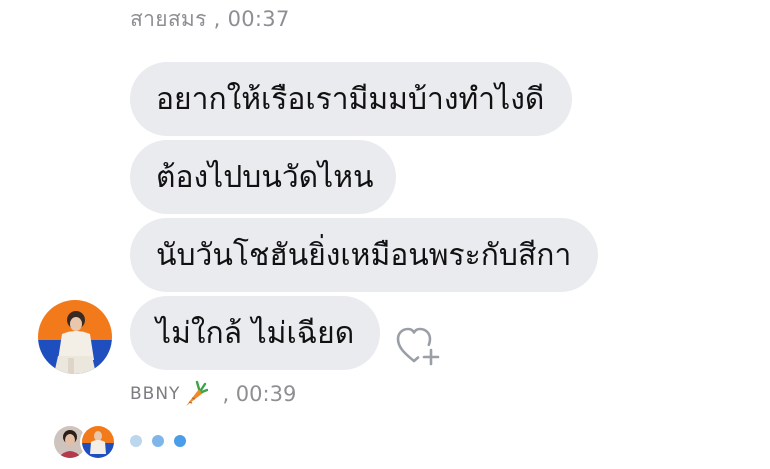  I want to click on read-receipts, so click(87, 442).